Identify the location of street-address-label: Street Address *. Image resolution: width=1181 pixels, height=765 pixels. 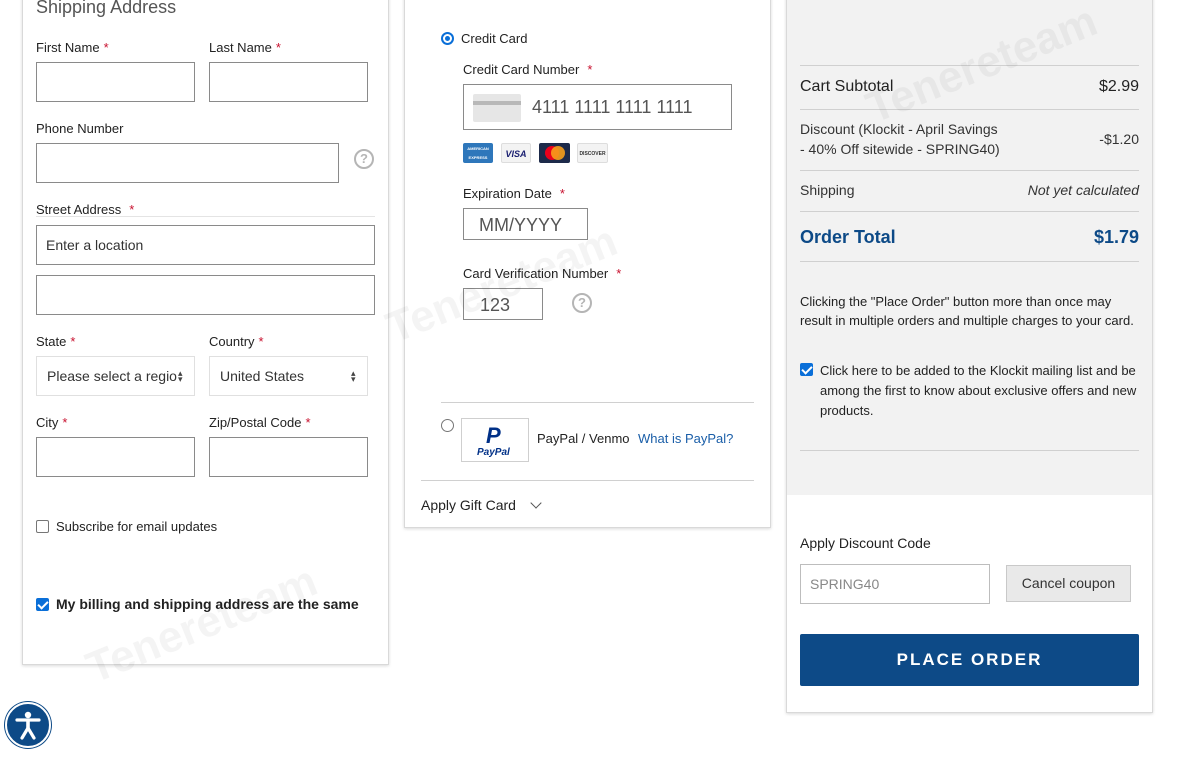
(85, 209).